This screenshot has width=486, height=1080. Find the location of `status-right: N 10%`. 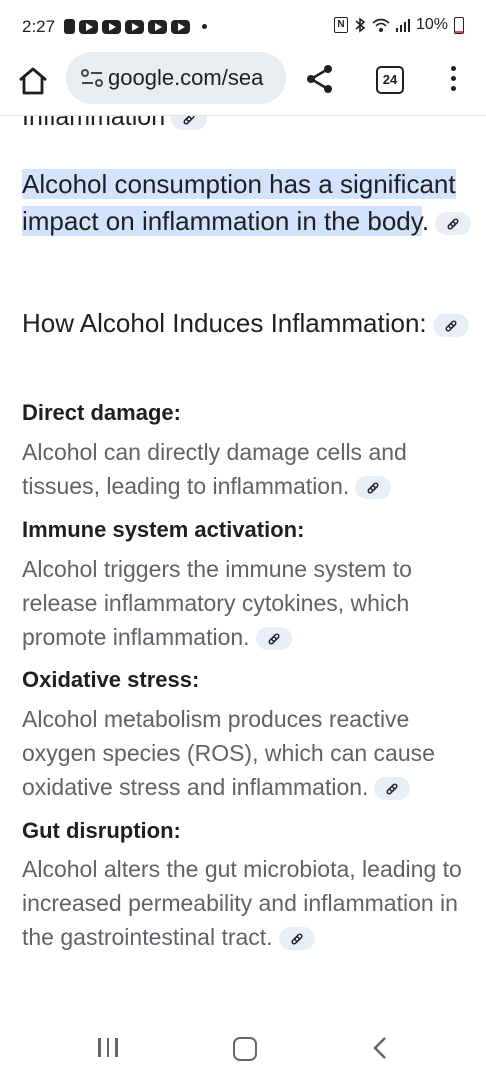

status-right: N 10% is located at coordinates (398, 25).